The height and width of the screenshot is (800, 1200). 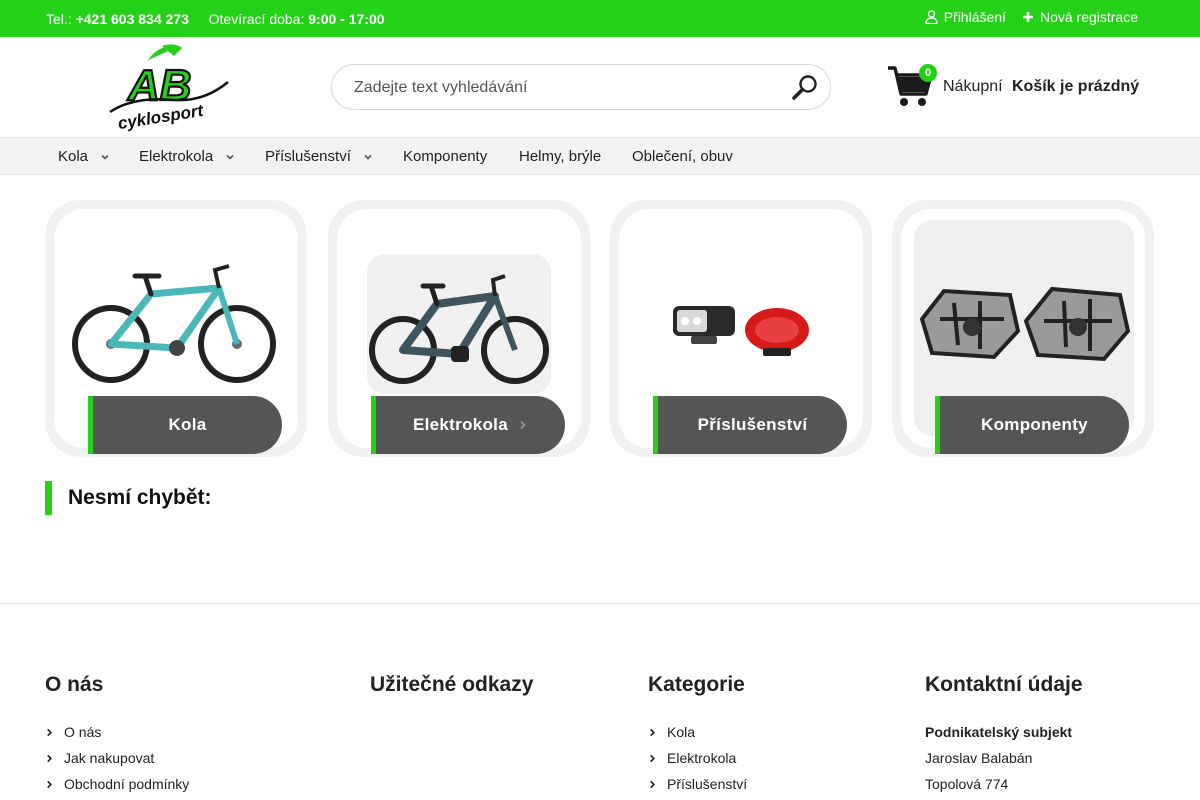 What do you see at coordinates (176, 156) in the screenshot?
I see `nav-item-label: Elektrokola` at bounding box center [176, 156].